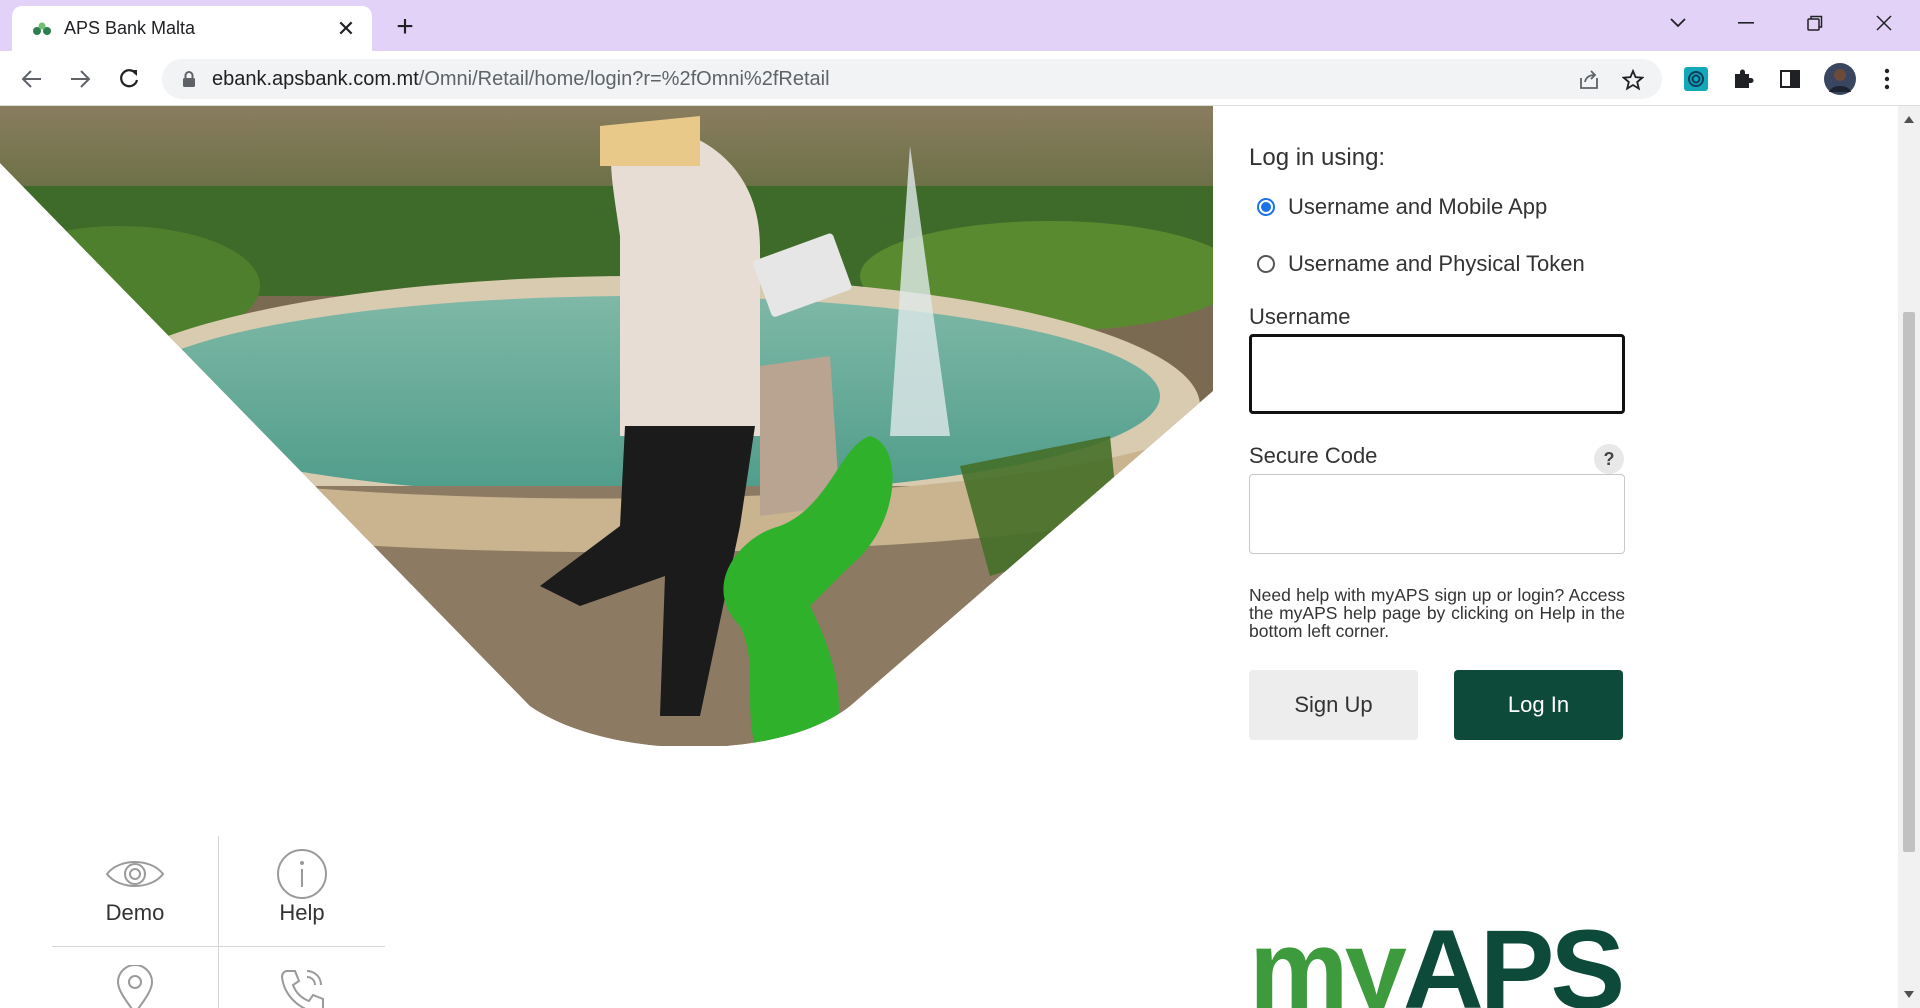  What do you see at coordinates (1437, 957) in the screenshot?
I see `myaps-logo: myAPS` at bounding box center [1437, 957].